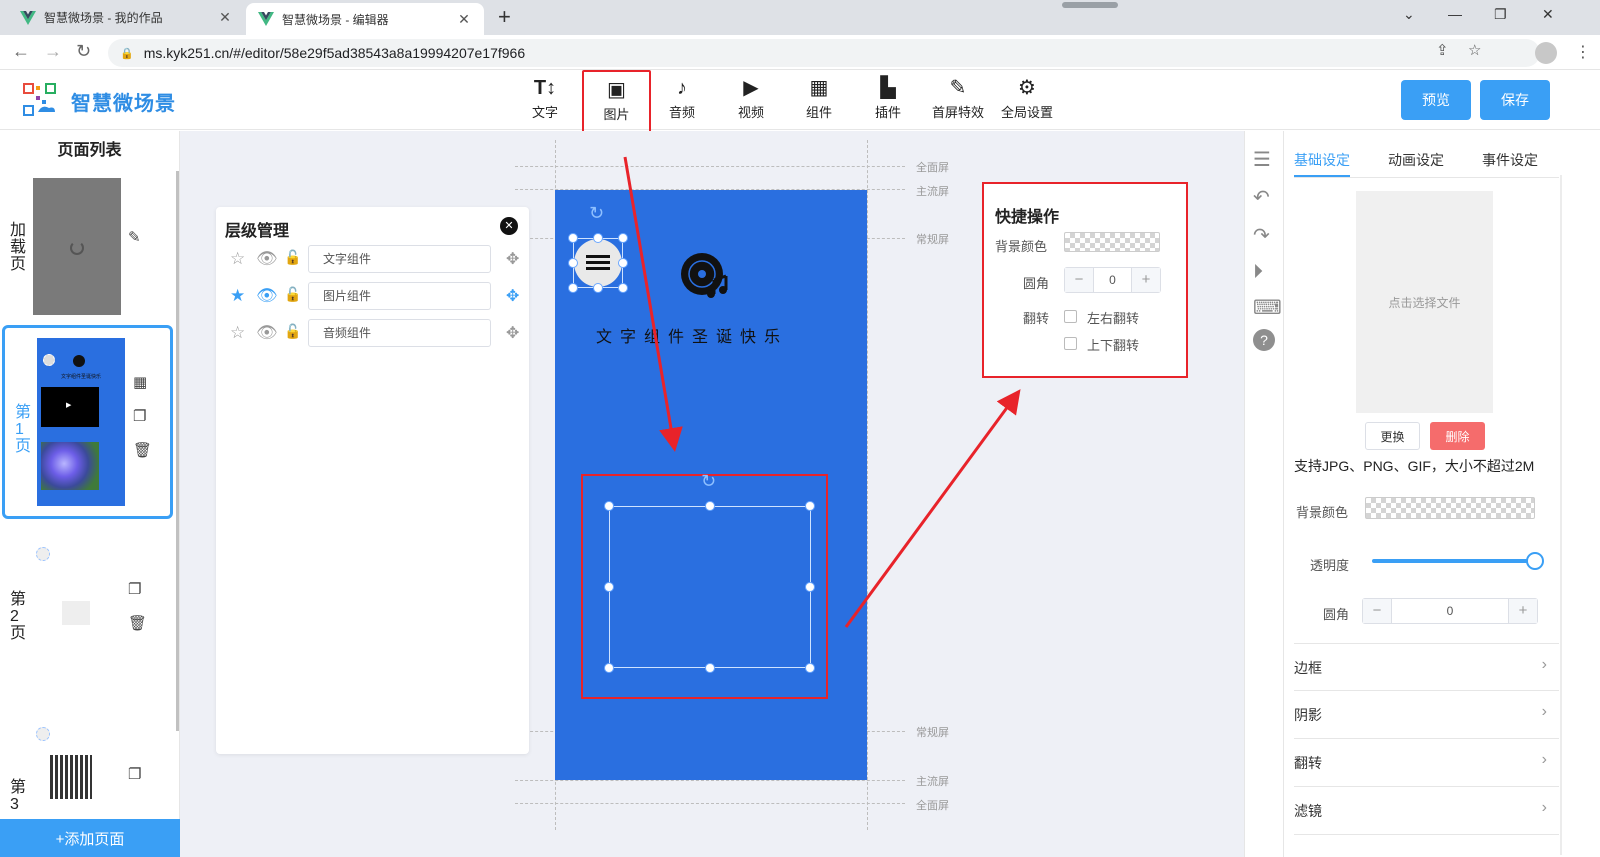 This screenshot has height=857, width=1600. I want to click on undo-icon: ↶, so click(1261, 197).